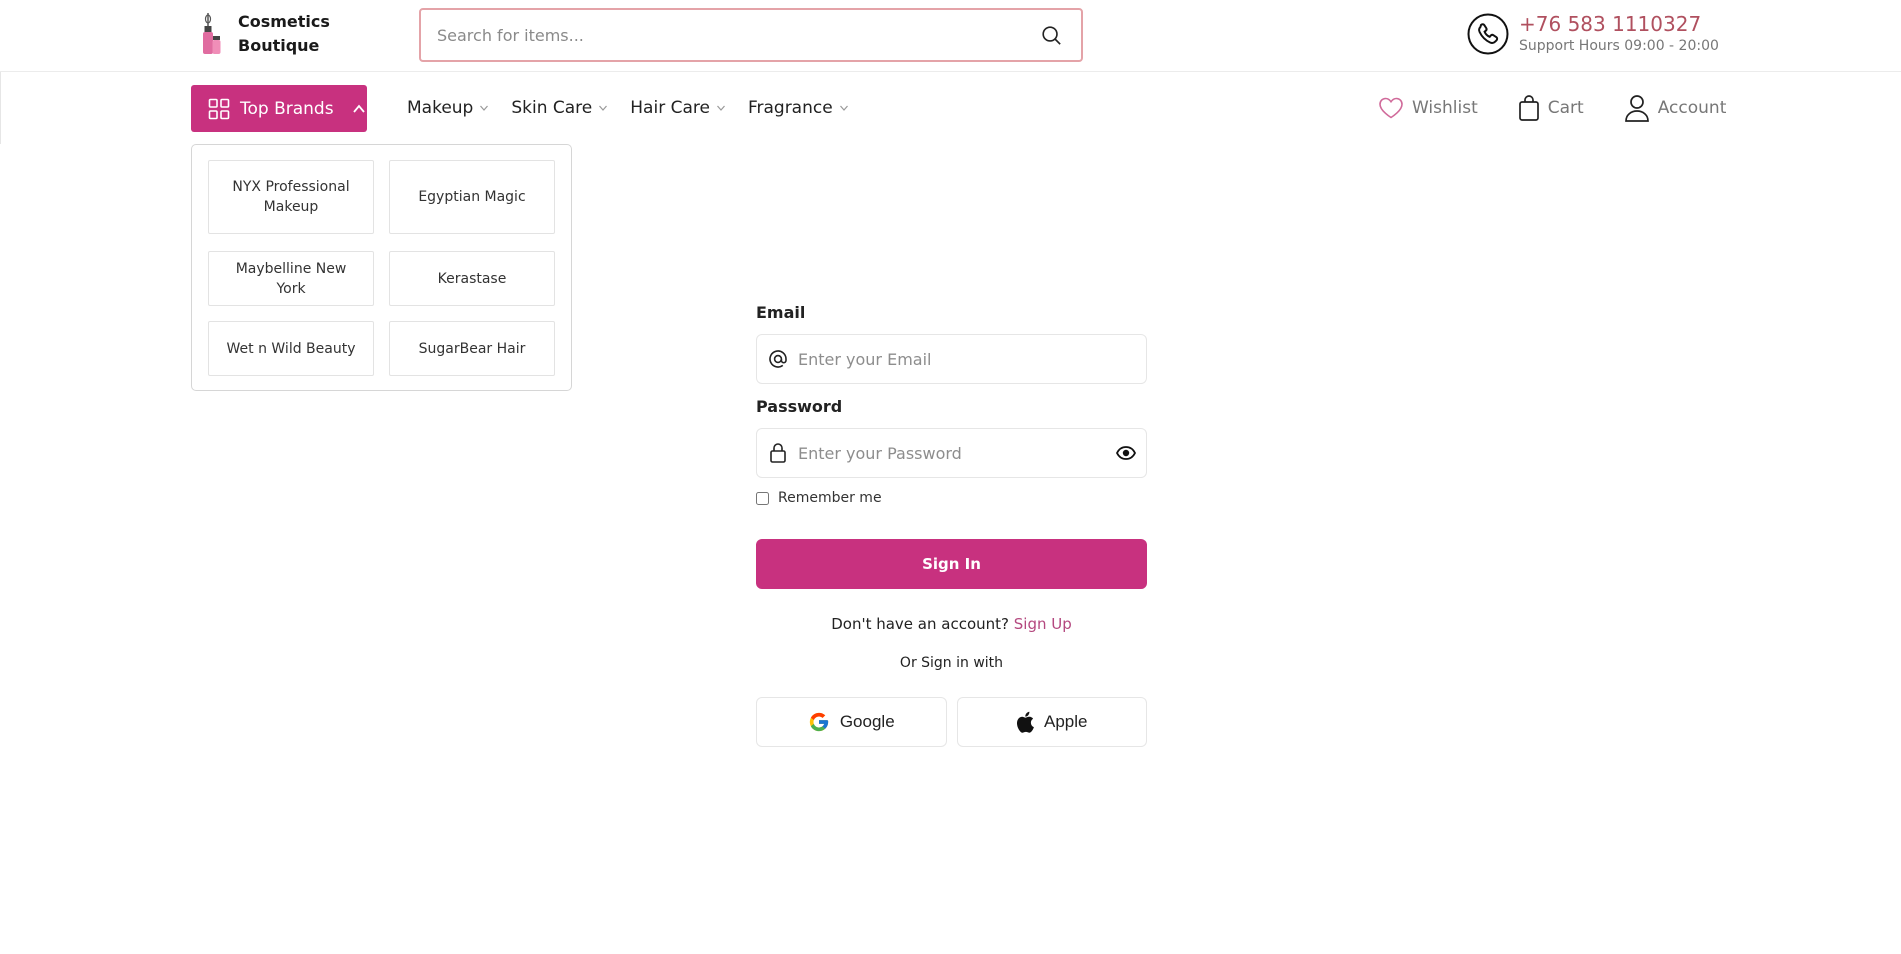 The width and height of the screenshot is (1901, 954). I want to click on signup-prompt: Don't have an account? Sign Up, so click(951, 624).